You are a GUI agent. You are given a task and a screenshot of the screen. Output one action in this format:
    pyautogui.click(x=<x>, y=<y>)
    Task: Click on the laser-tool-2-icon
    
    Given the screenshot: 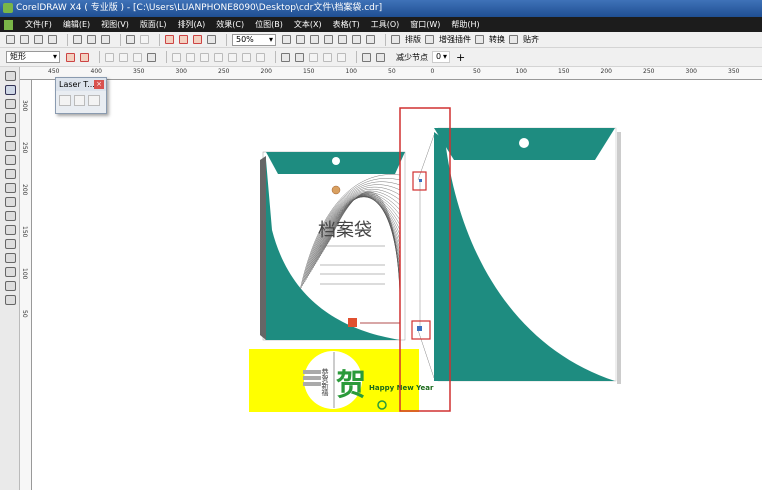 What is the action you would take?
    pyautogui.click(x=79, y=100)
    